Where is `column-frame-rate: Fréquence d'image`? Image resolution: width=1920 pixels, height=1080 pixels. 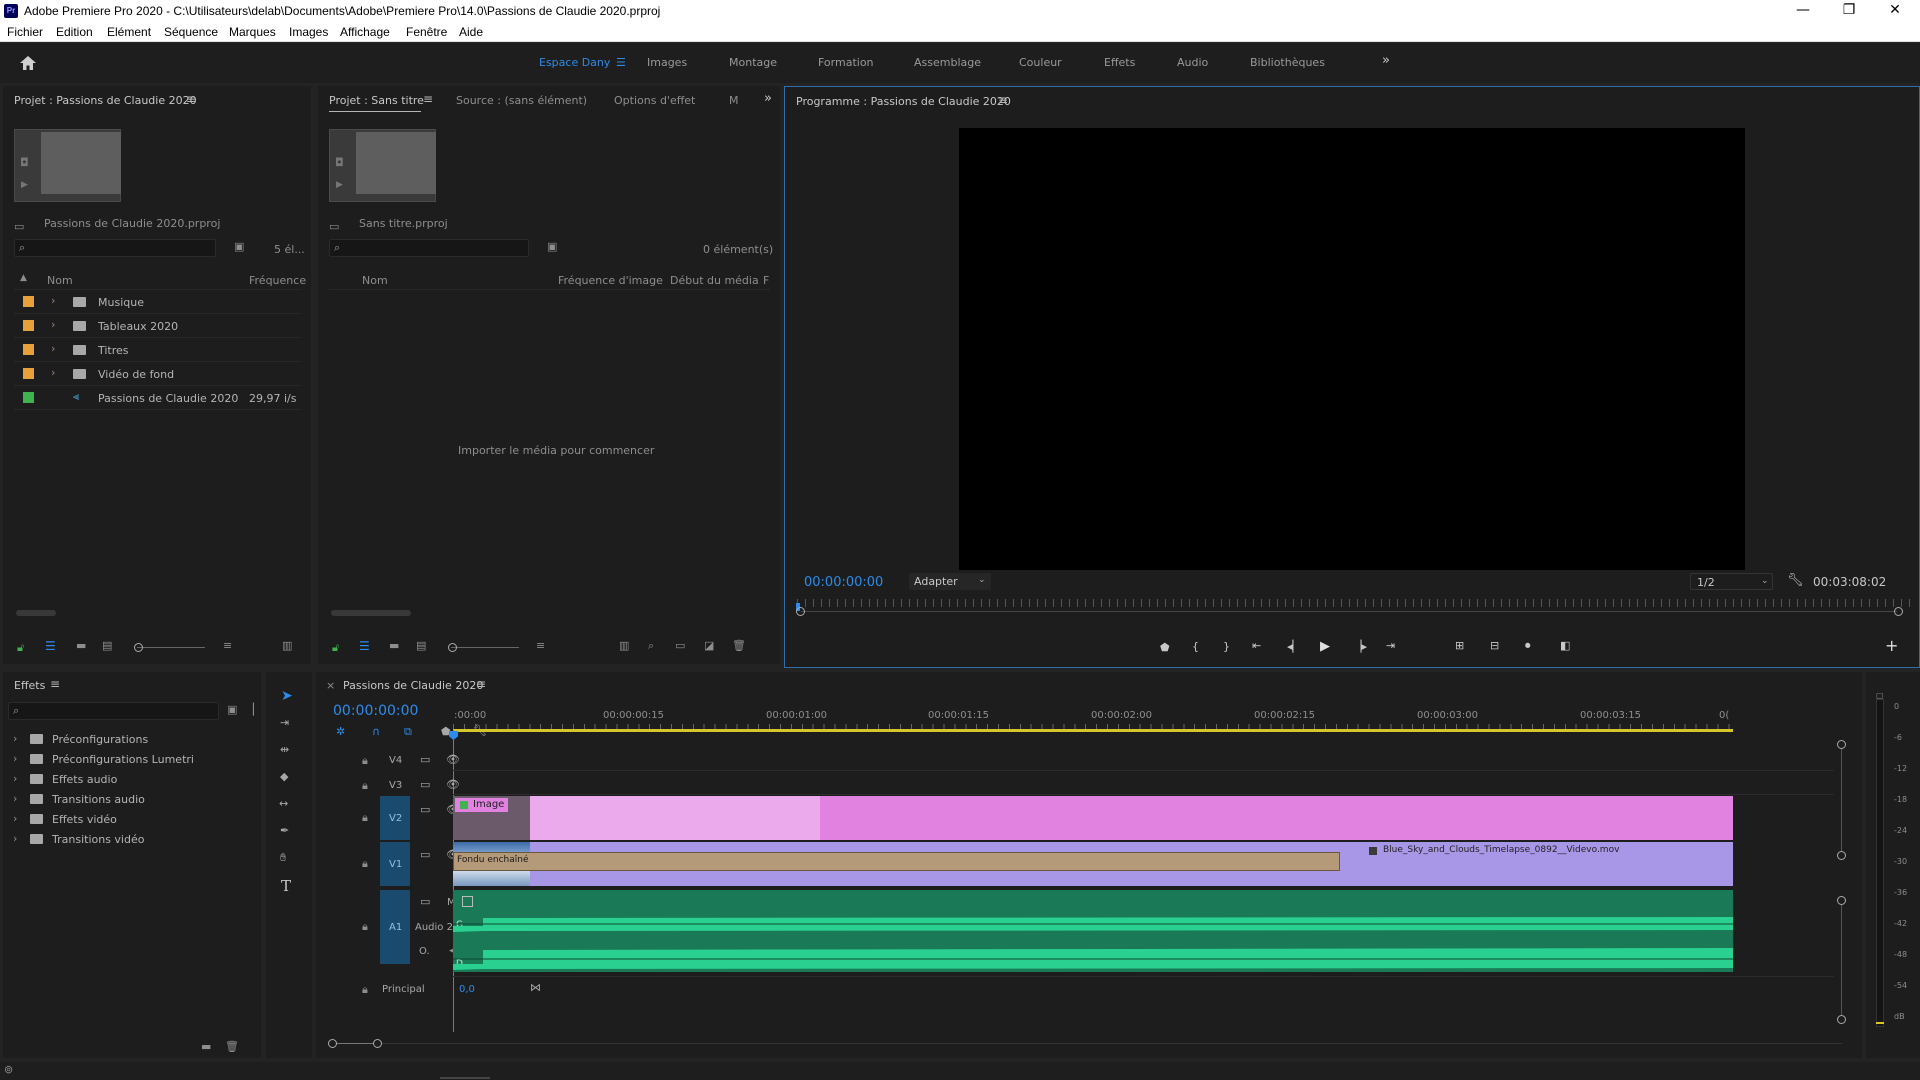 column-frame-rate: Fréquence d'image is located at coordinates (610, 280).